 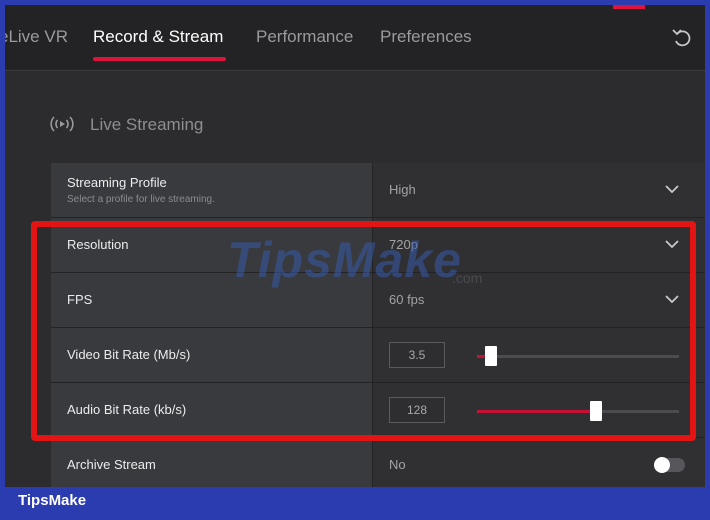 What do you see at coordinates (158, 37) in the screenshot?
I see `tab-record-and-stream: Record & Stream` at bounding box center [158, 37].